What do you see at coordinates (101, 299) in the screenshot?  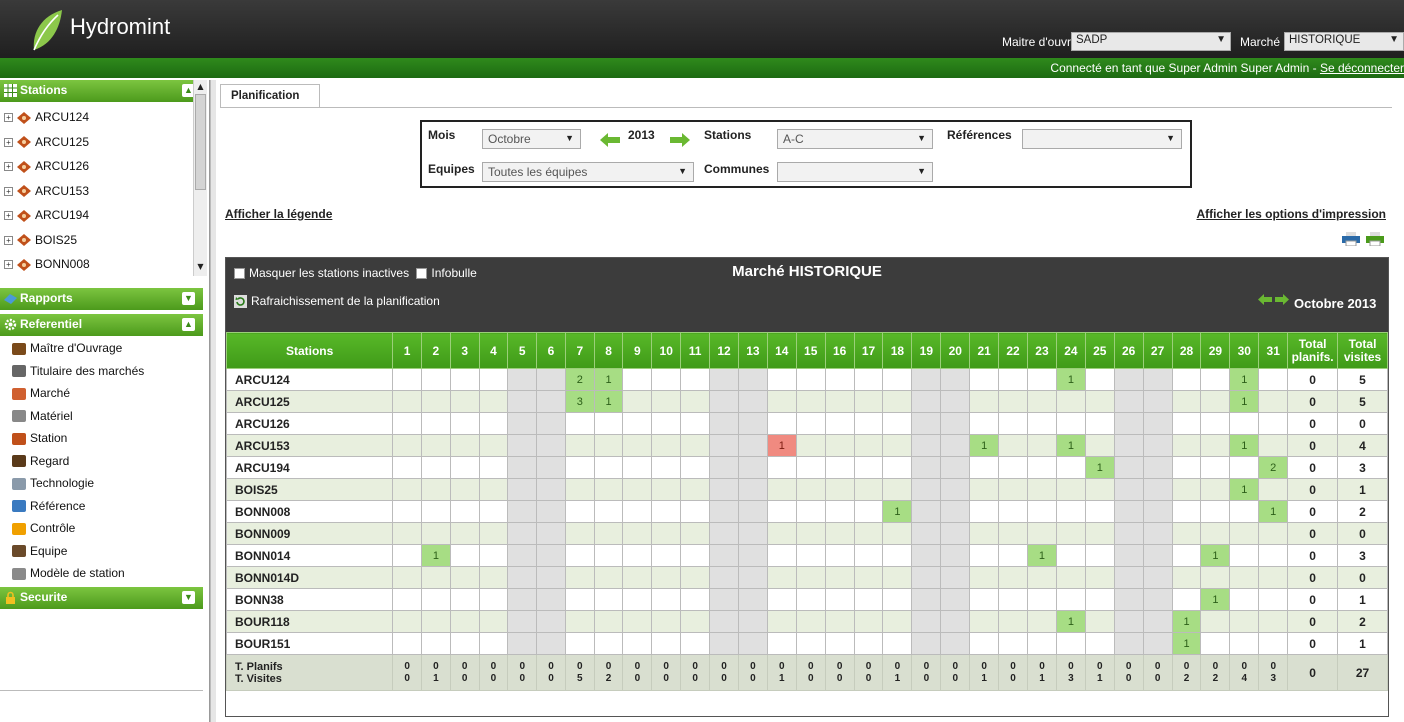 I see `rapports-panel-header: Rapports ▼` at bounding box center [101, 299].